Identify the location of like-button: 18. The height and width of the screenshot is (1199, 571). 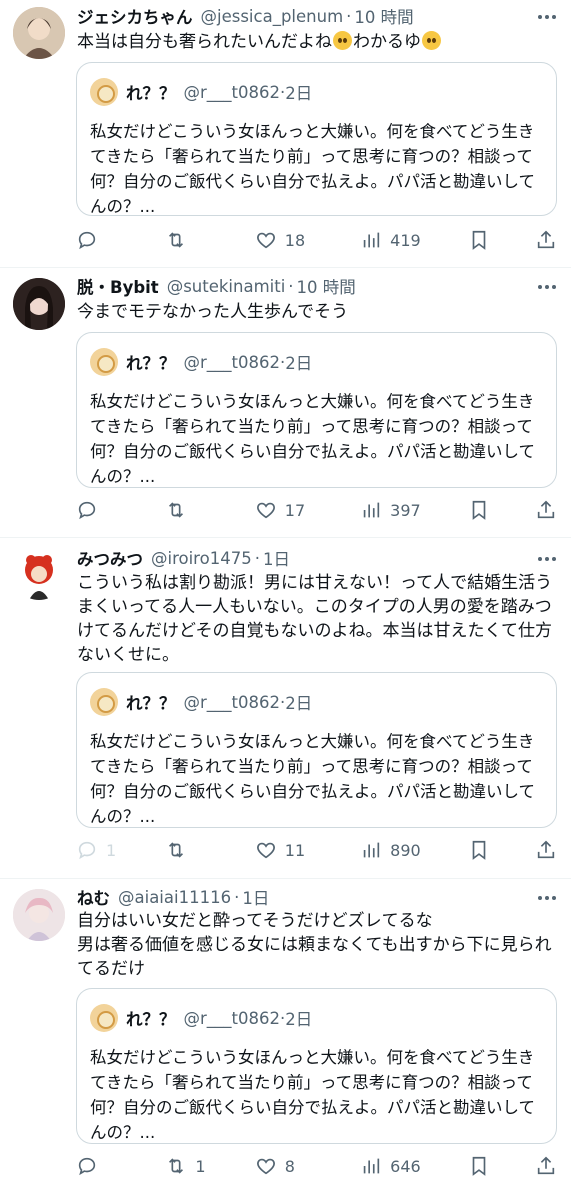
(285, 240).